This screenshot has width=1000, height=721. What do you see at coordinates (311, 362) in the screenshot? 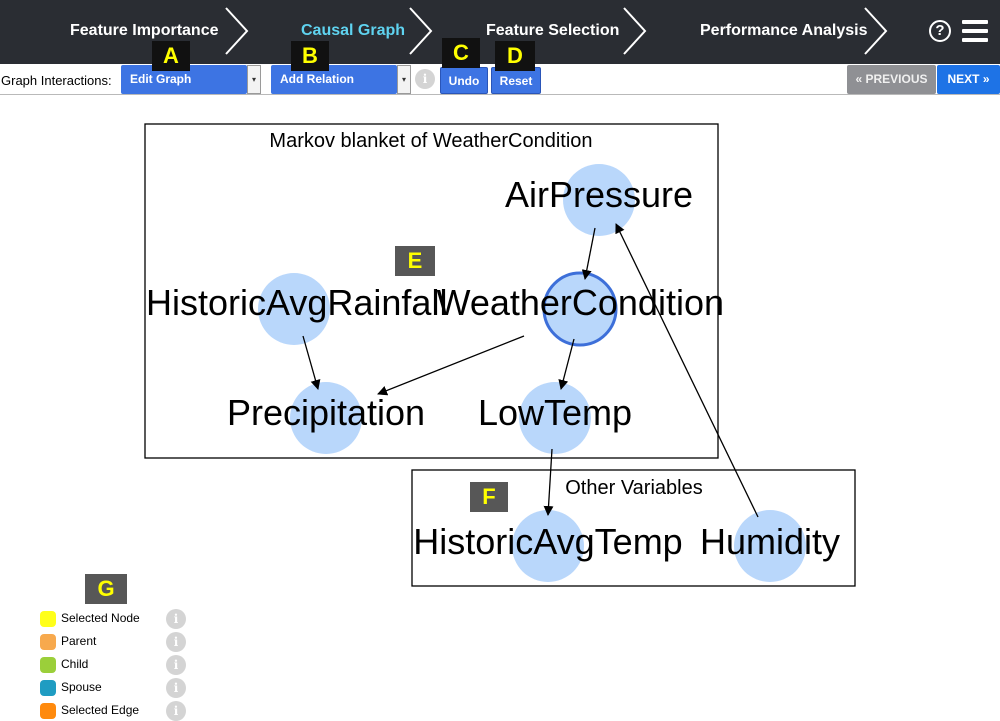
I see `edge-historicavgrainfall-precipitation` at bounding box center [311, 362].